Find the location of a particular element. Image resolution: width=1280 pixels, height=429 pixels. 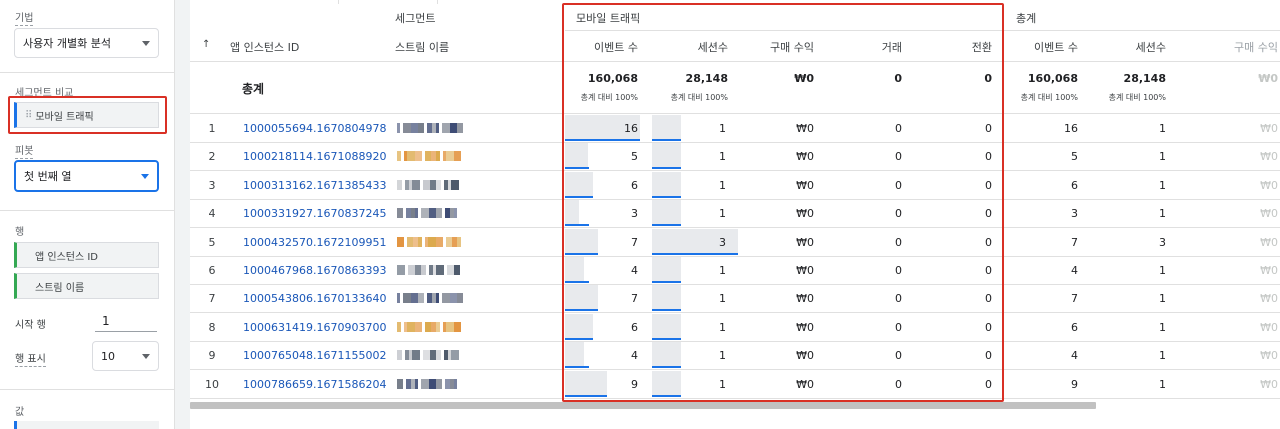

horizontal-scrollbar-thumb is located at coordinates (643, 405).